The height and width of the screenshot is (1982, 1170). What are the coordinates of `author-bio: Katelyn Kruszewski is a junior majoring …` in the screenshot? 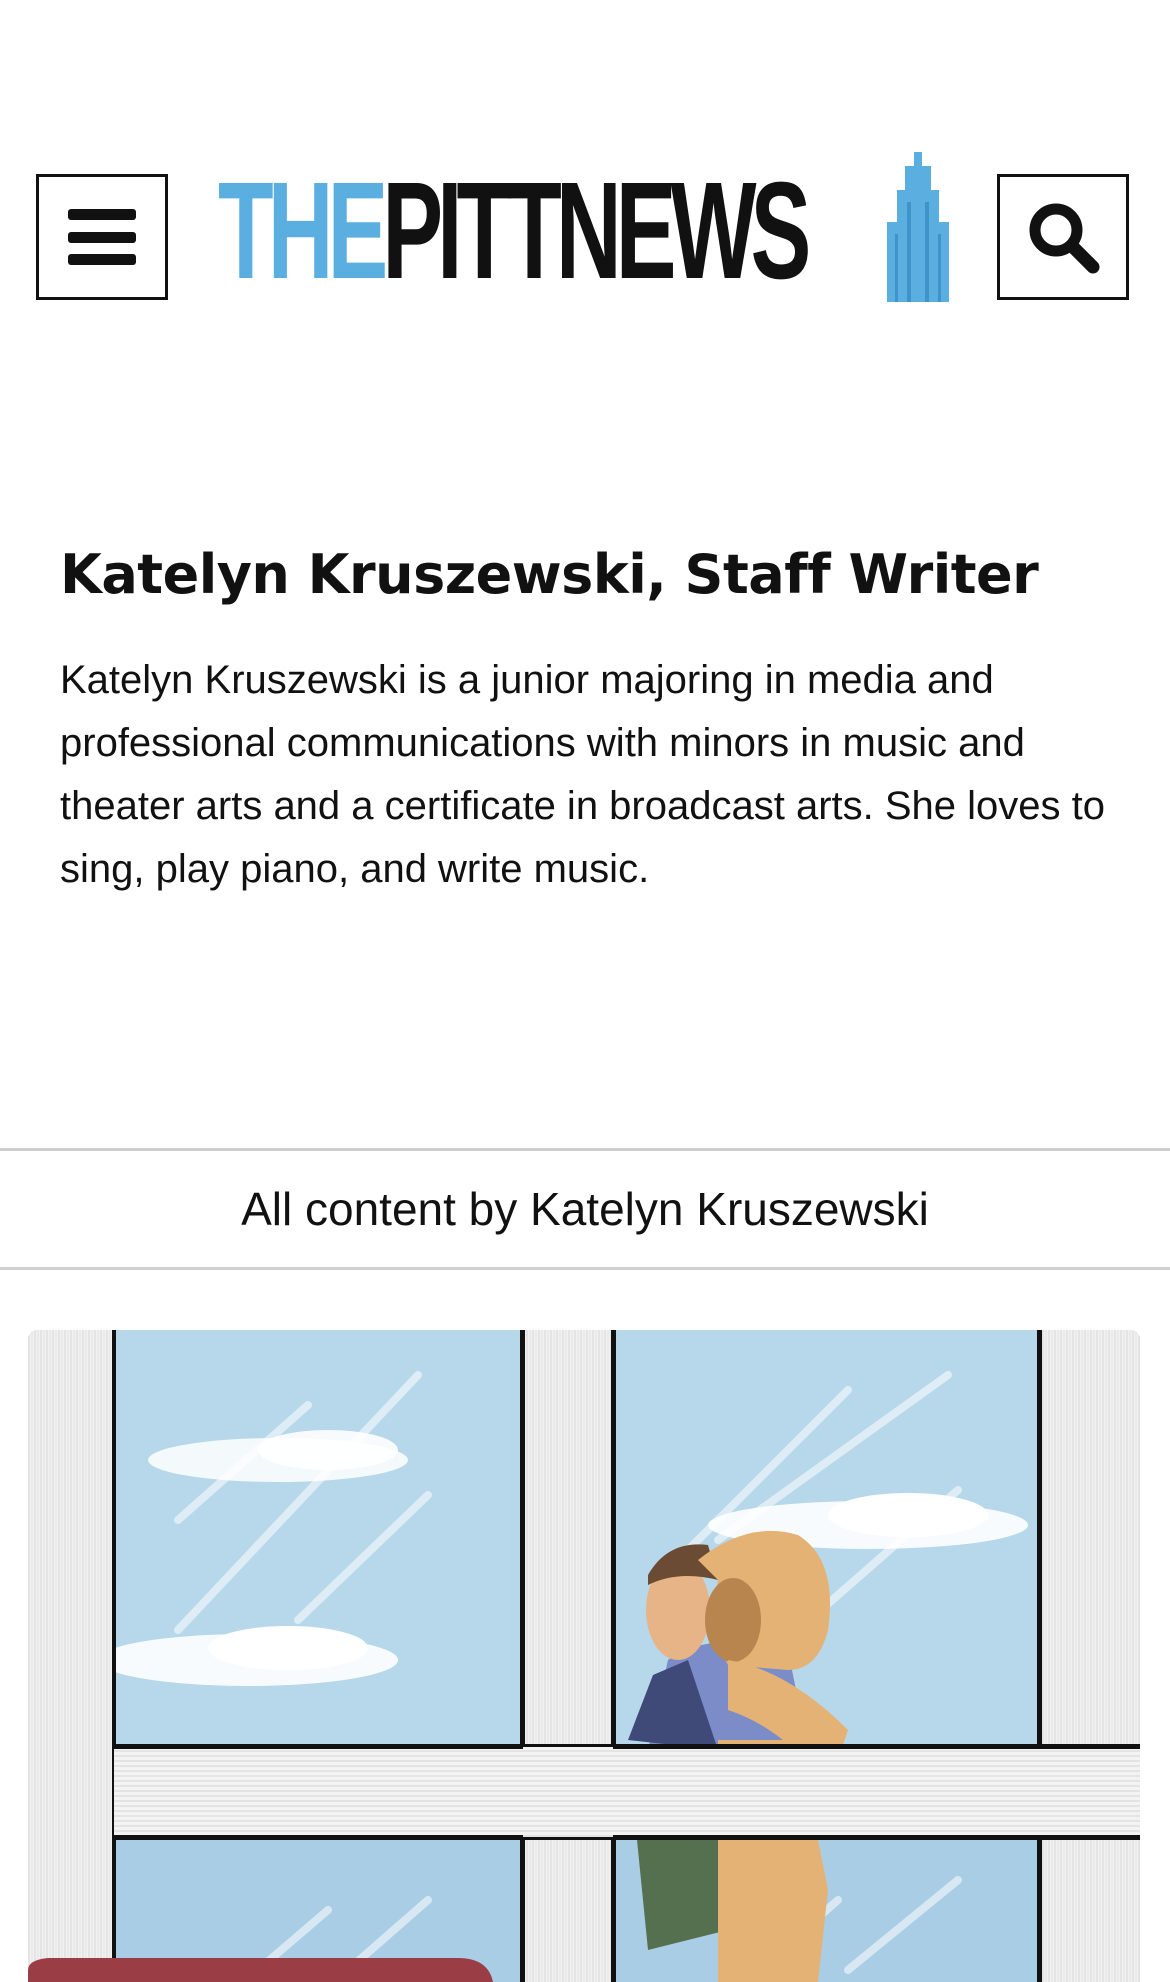 It's located at (582, 774).